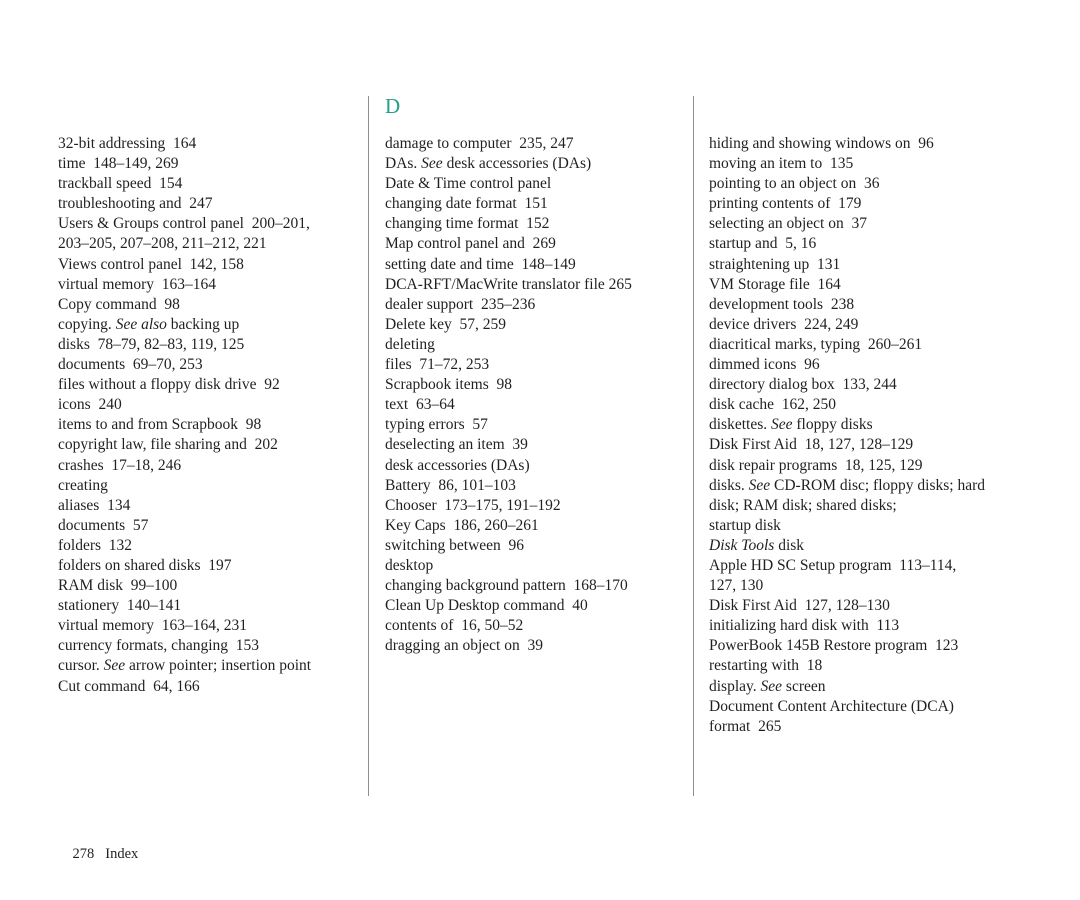  I want to click on index-entry-text: switching between 96, so click(455, 545).